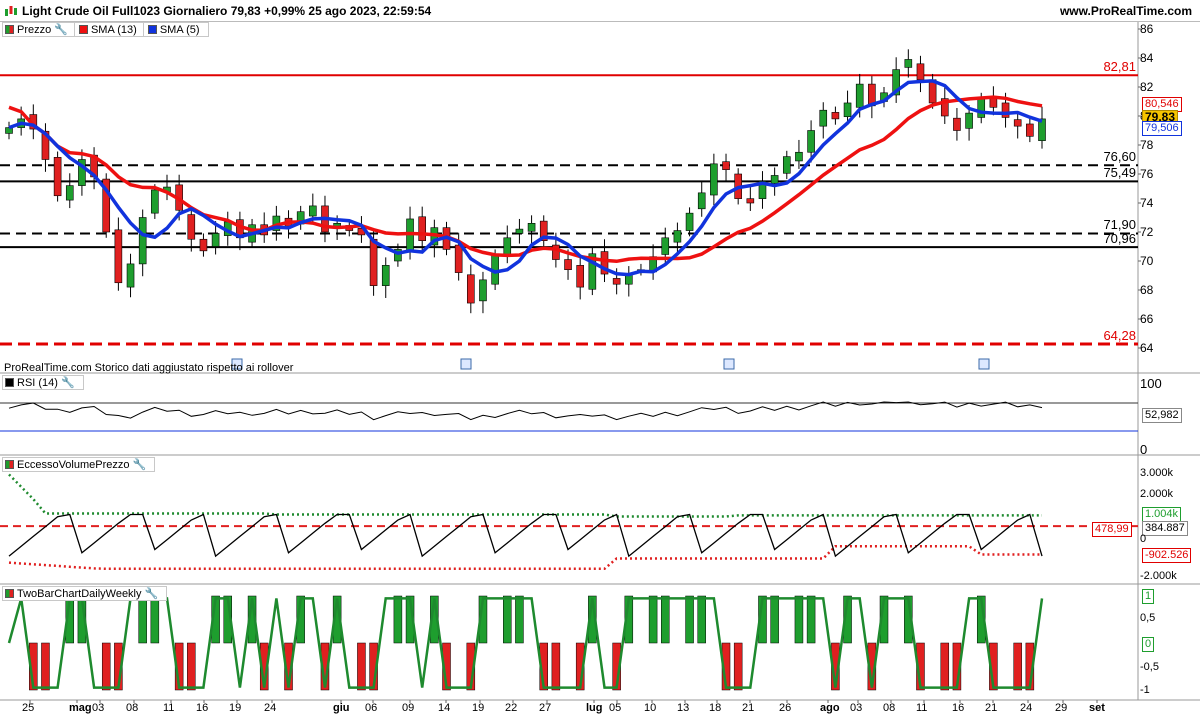 This screenshot has width=1200, height=720. What do you see at coordinates (444, 708) in the screenshot?
I see `x-tick-label: 14` at bounding box center [444, 708].